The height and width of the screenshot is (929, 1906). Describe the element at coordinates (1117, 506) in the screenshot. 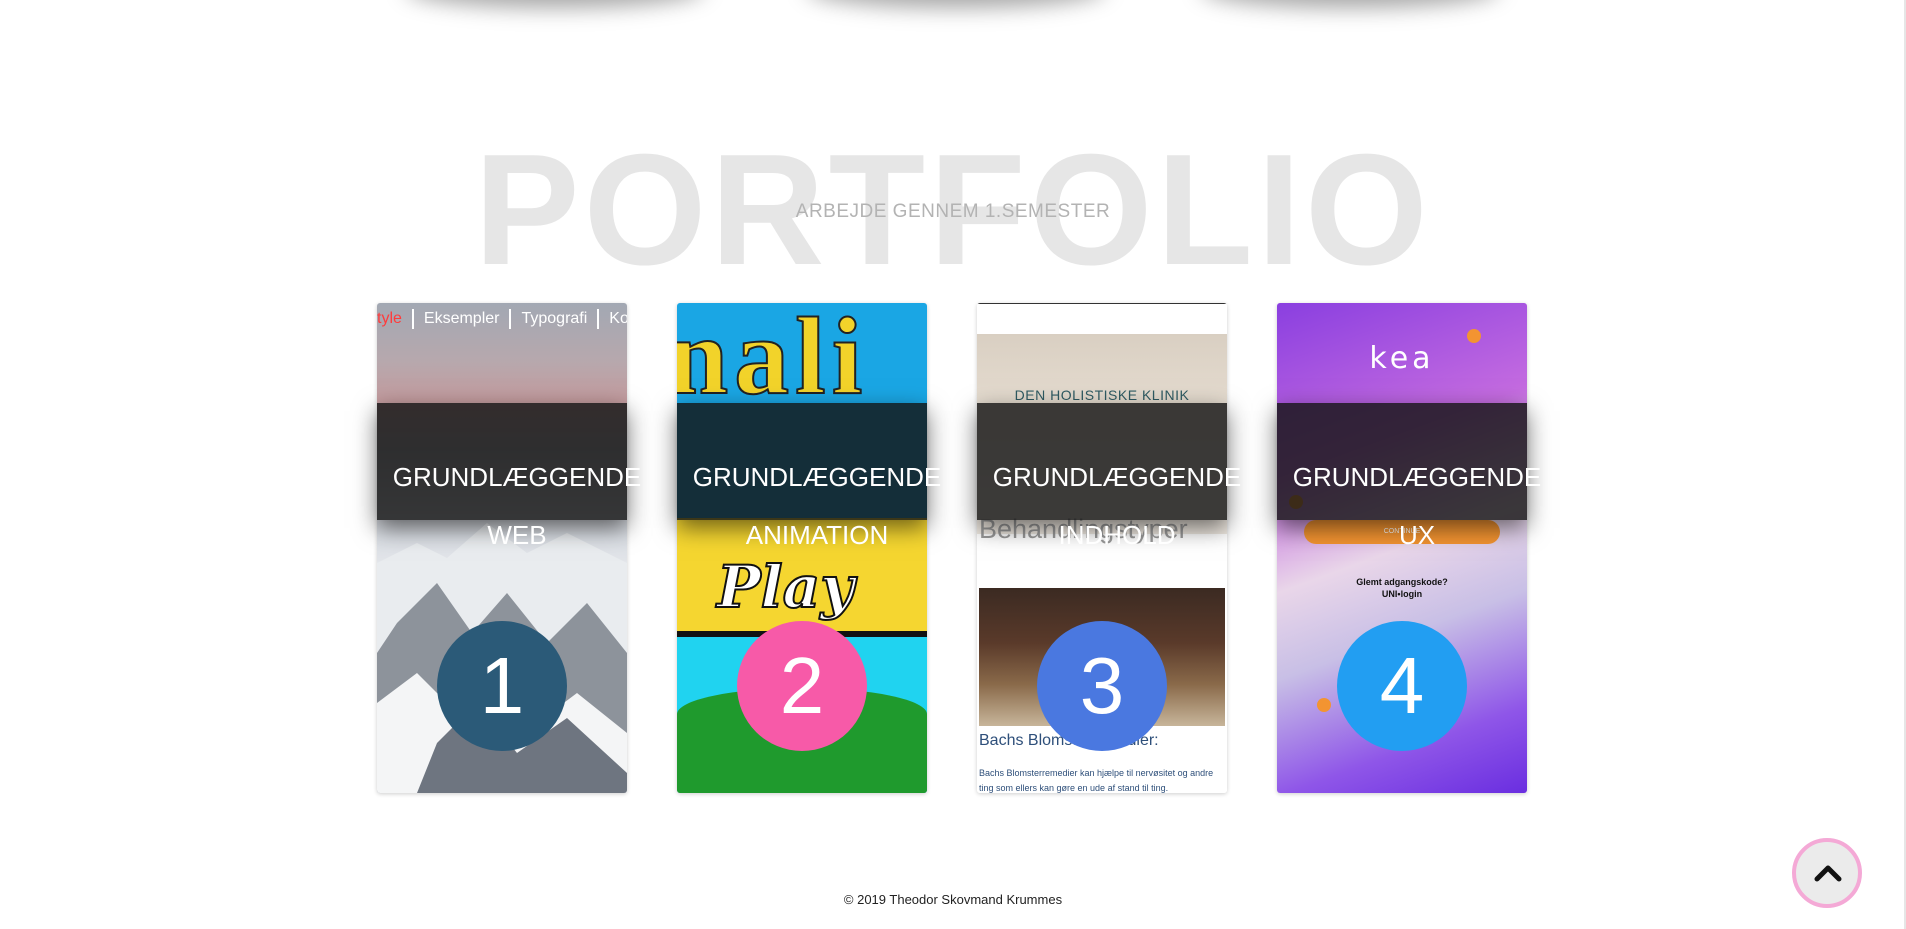

I see `card-title: GRUNDLÆGGENDE INDHOLD` at that location.